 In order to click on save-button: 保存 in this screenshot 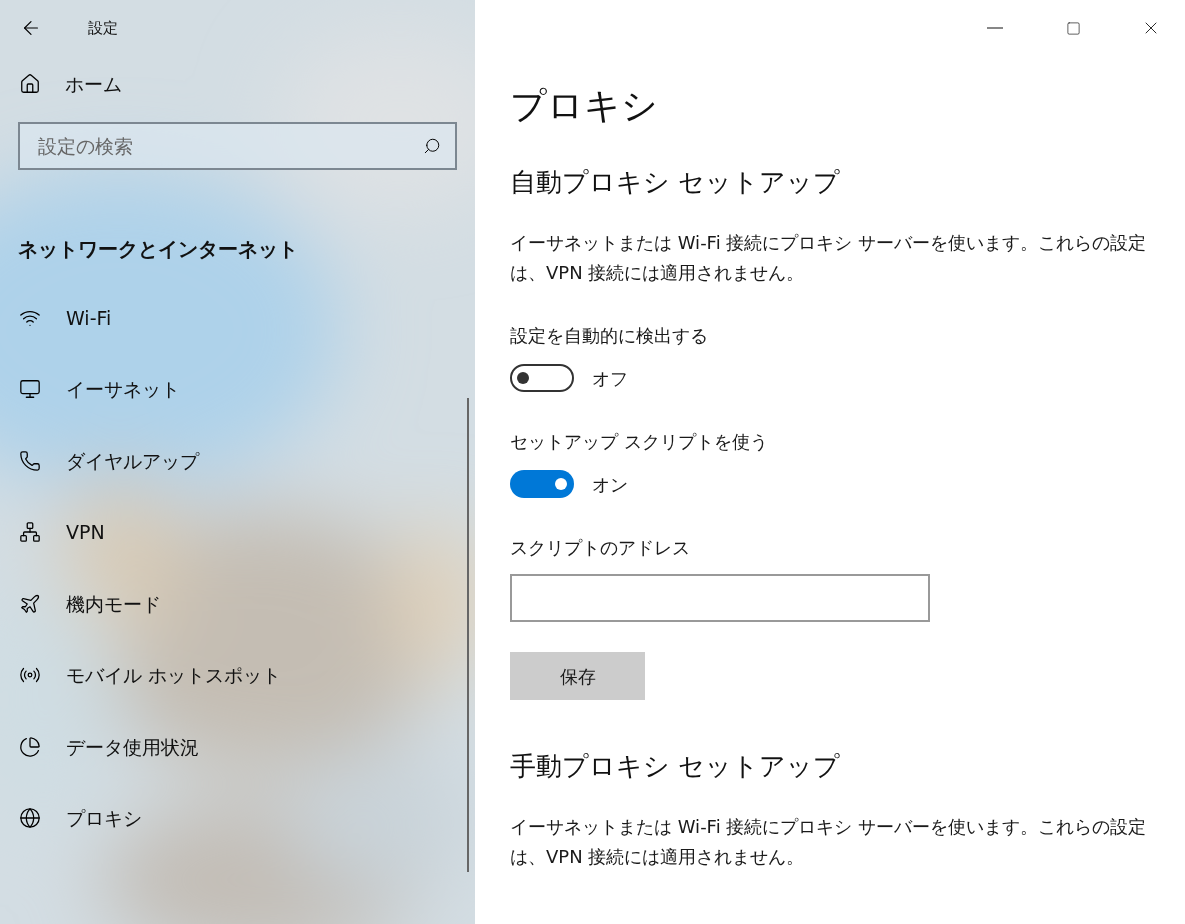, I will do `click(577, 676)`.